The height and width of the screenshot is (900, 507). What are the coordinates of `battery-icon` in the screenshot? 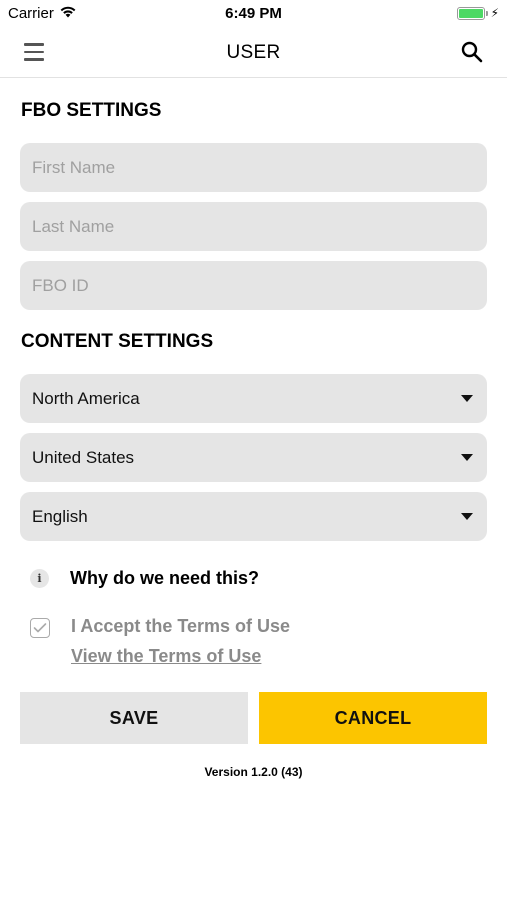 It's located at (470, 13).